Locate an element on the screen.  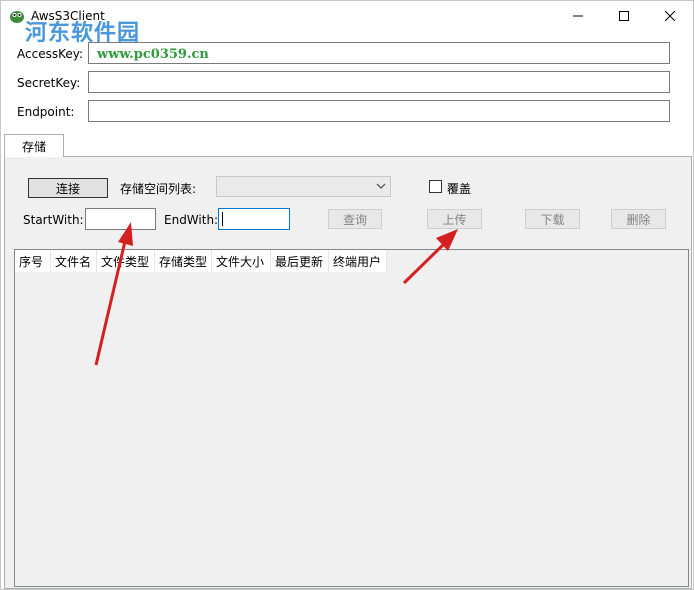
close-button is located at coordinates (670, 16).